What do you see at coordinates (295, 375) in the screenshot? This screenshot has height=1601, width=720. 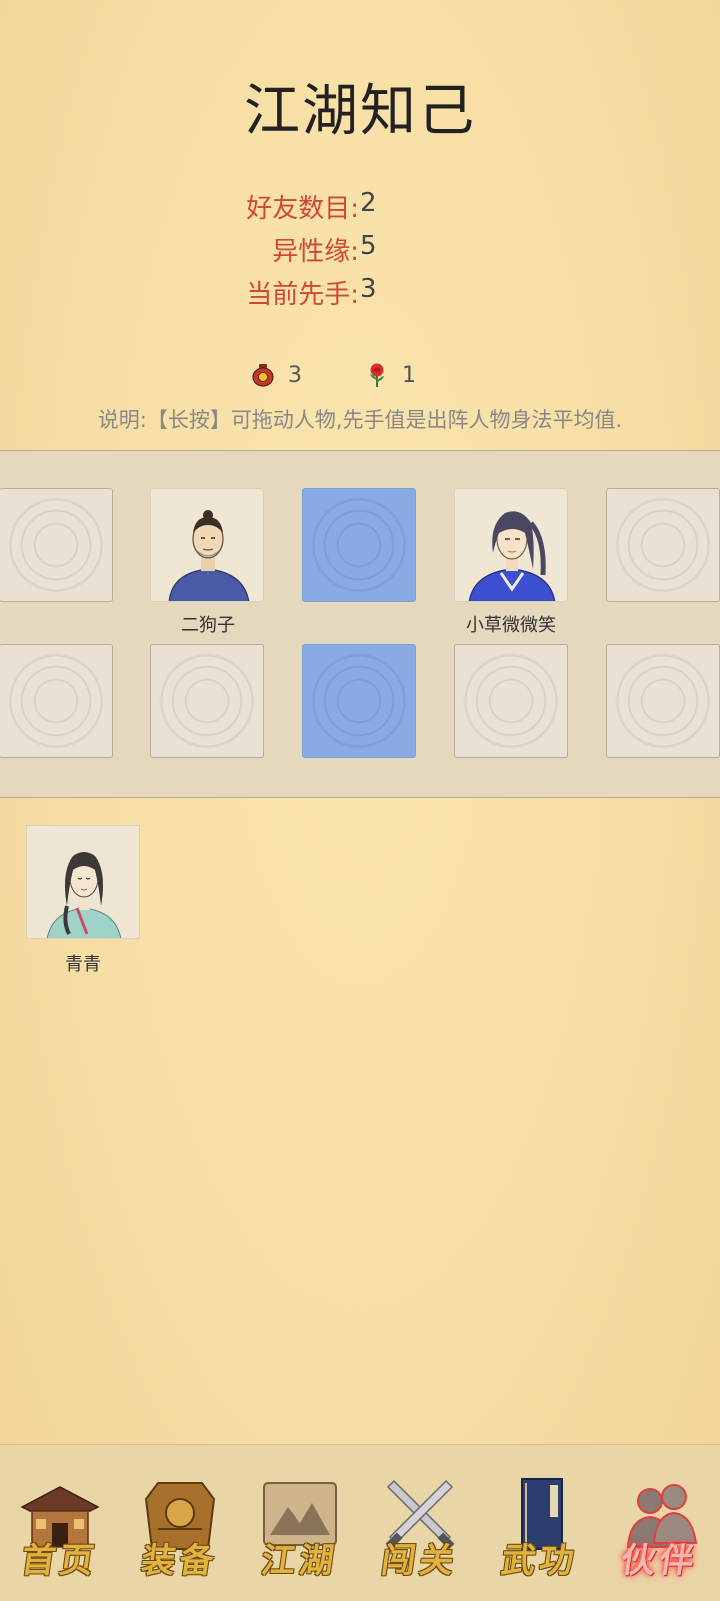 I see `wine-jar-count: 3` at bounding box center [295, 375].